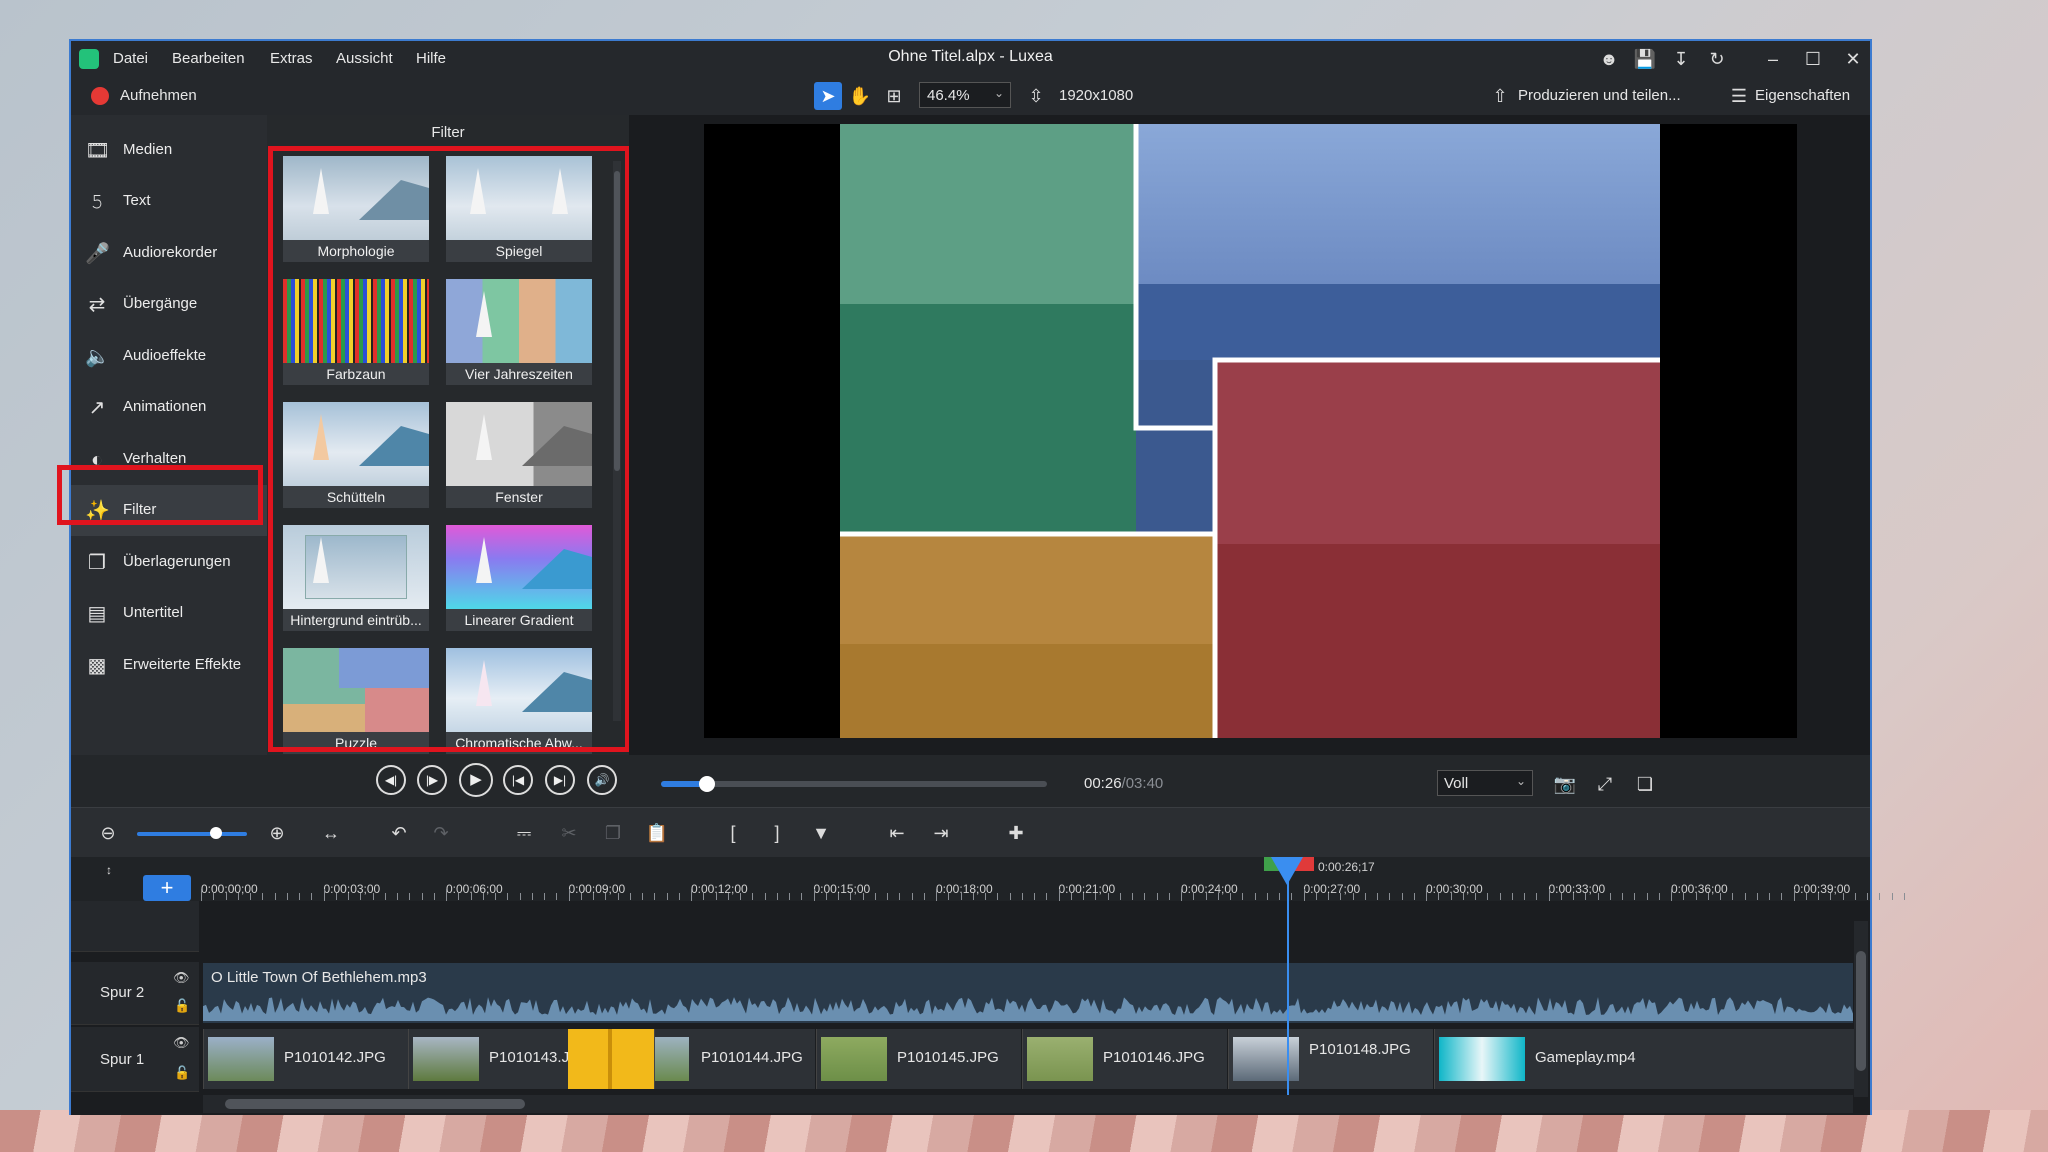 This screenshot has width=2048, height=1152. What do you see at coordinates (169, 613) in the screenshot?
I see `sidebar-item-untertitel: ▤ Untertitel` at bounding box center [169, 613].